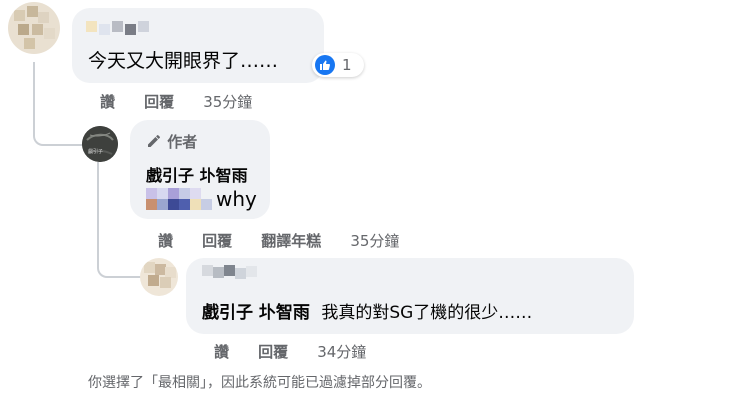  I want to click on author-badge-label: 作者, so click(182, 142).